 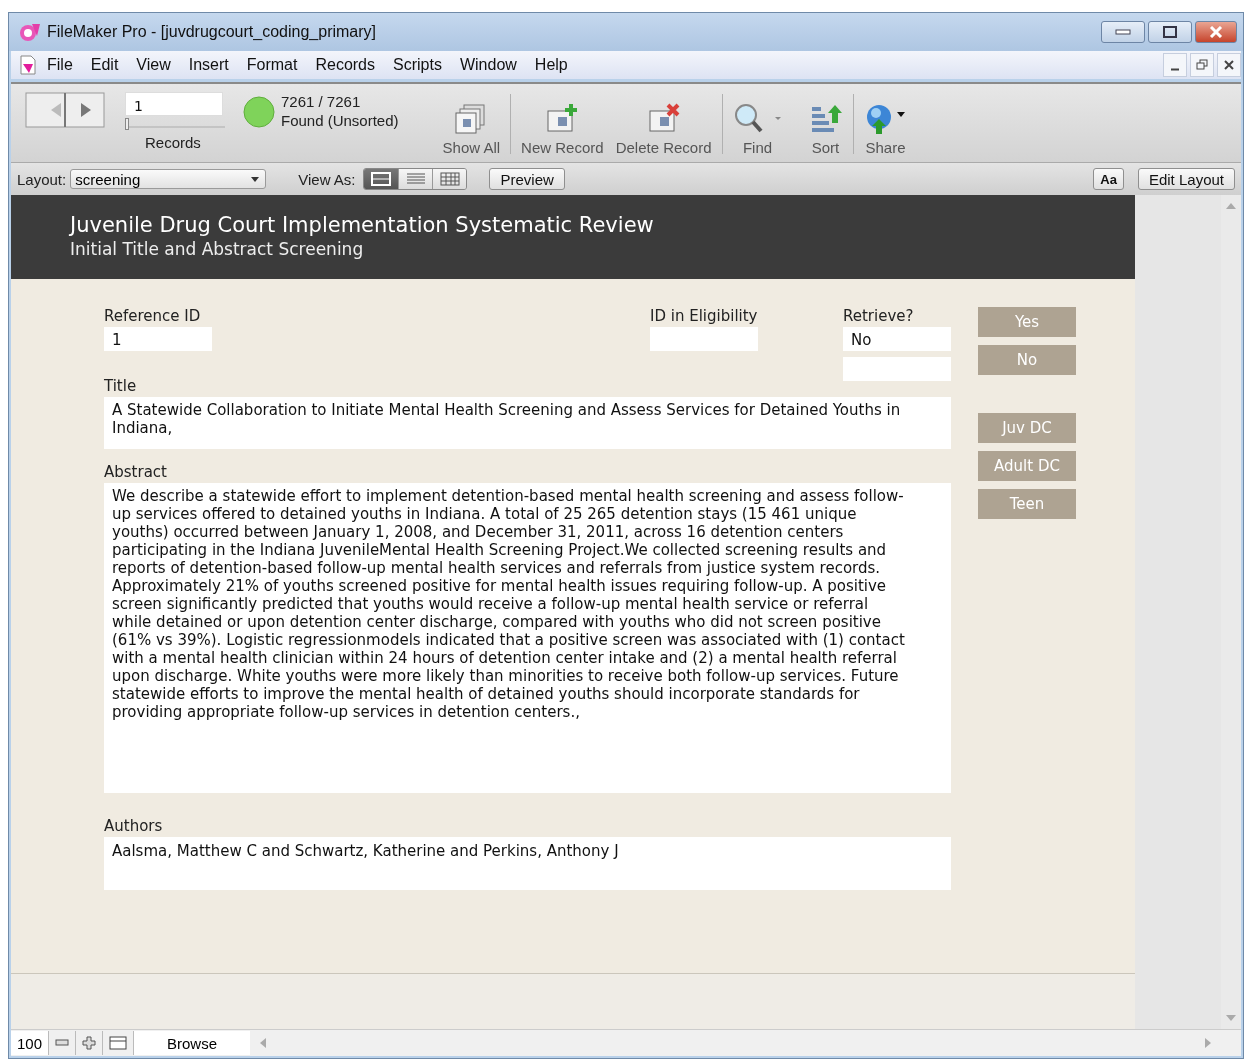 What do you see at coordinates (704, 338) in the screenshot?
I see `eligibility-id-field` at bounding box center [704, 338].